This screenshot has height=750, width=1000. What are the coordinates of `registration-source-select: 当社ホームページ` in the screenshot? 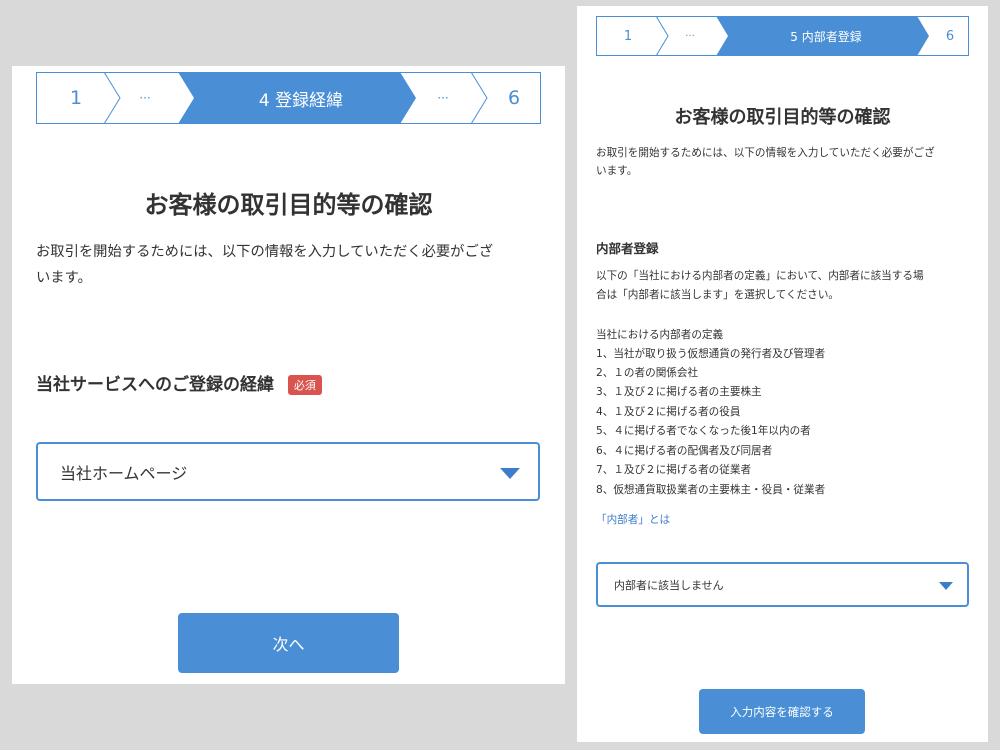 It's located at (288, 471).